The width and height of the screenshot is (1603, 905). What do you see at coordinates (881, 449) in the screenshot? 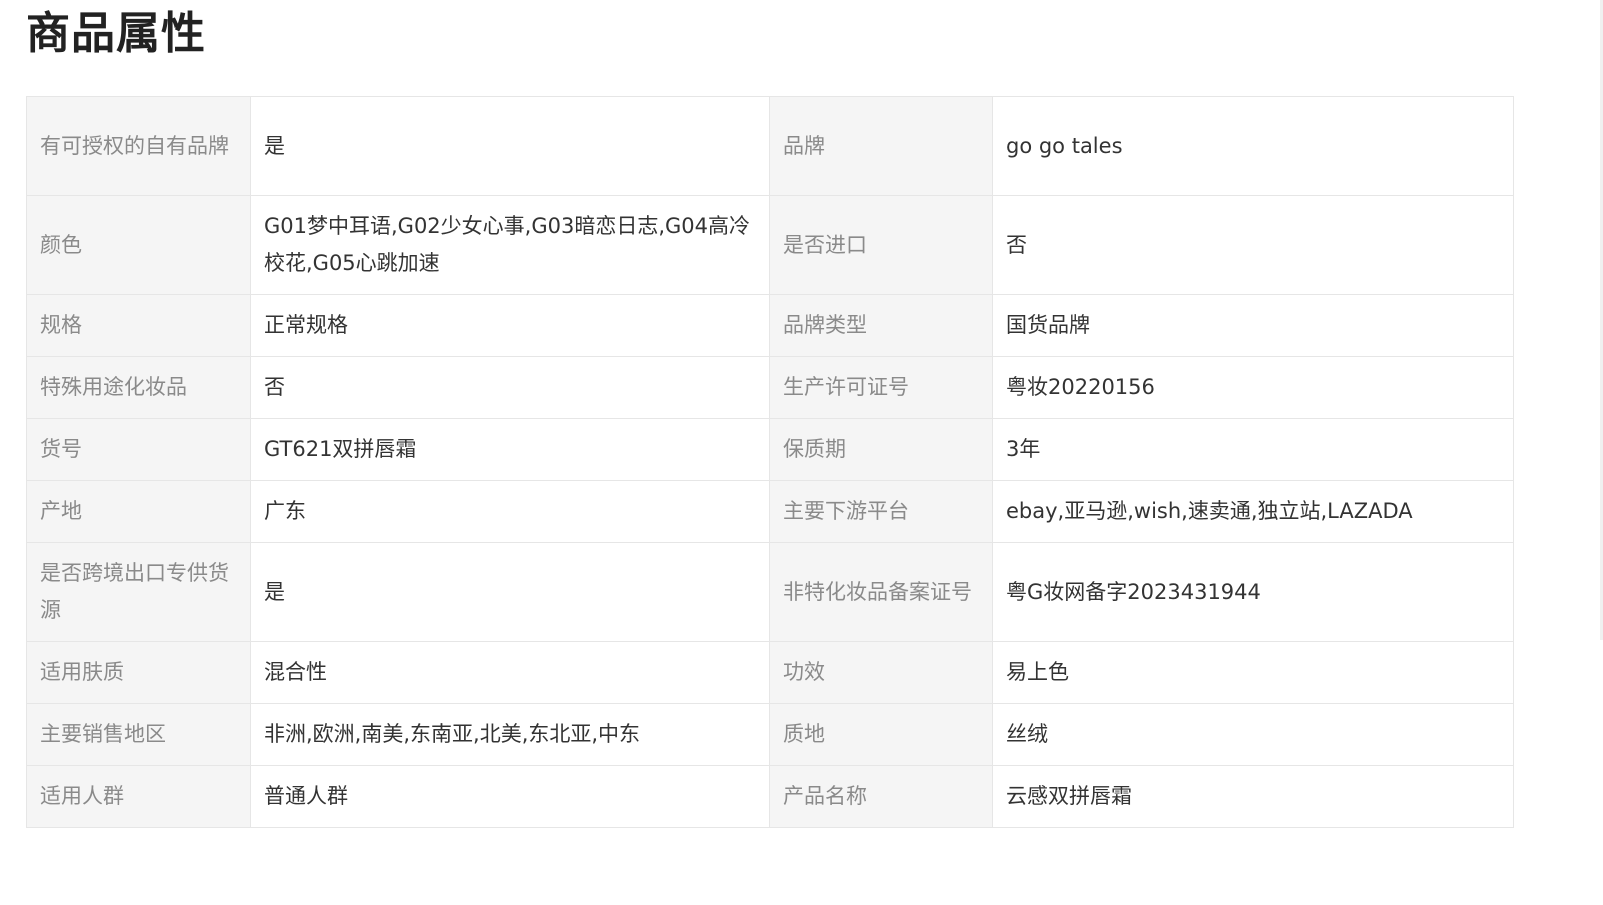
I see `attribute-label: 保质期` at bounding box center [881, 449].